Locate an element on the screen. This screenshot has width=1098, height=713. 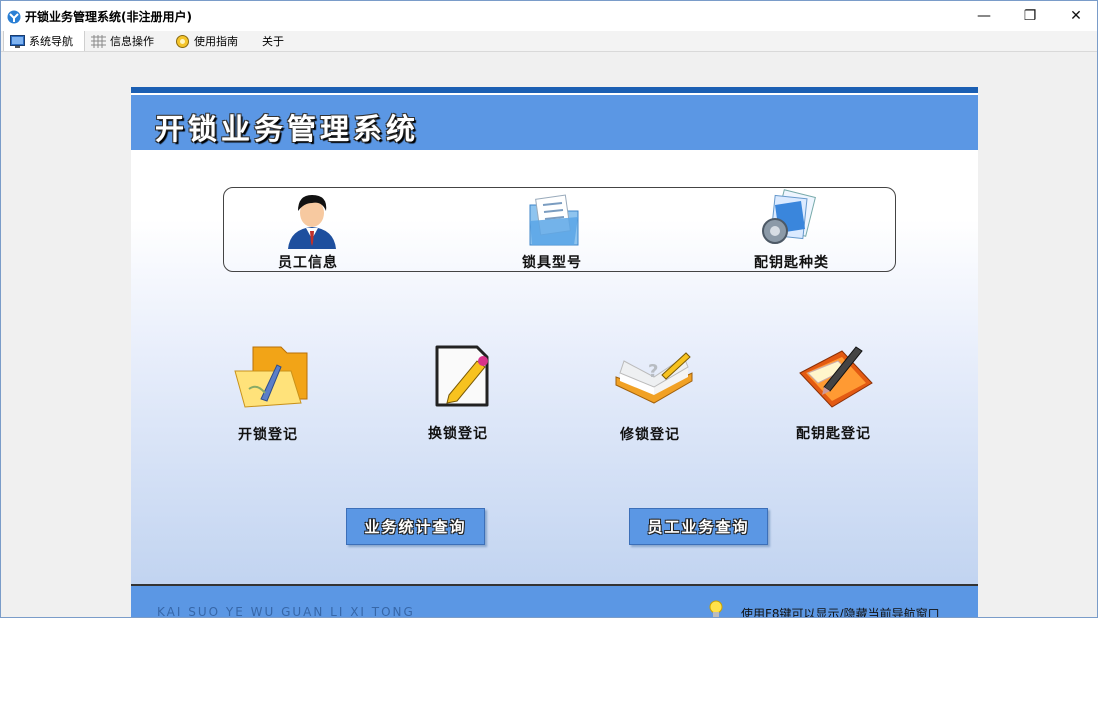
key-type-label: 配钥匙种类 is located at coordinates (791, 262).